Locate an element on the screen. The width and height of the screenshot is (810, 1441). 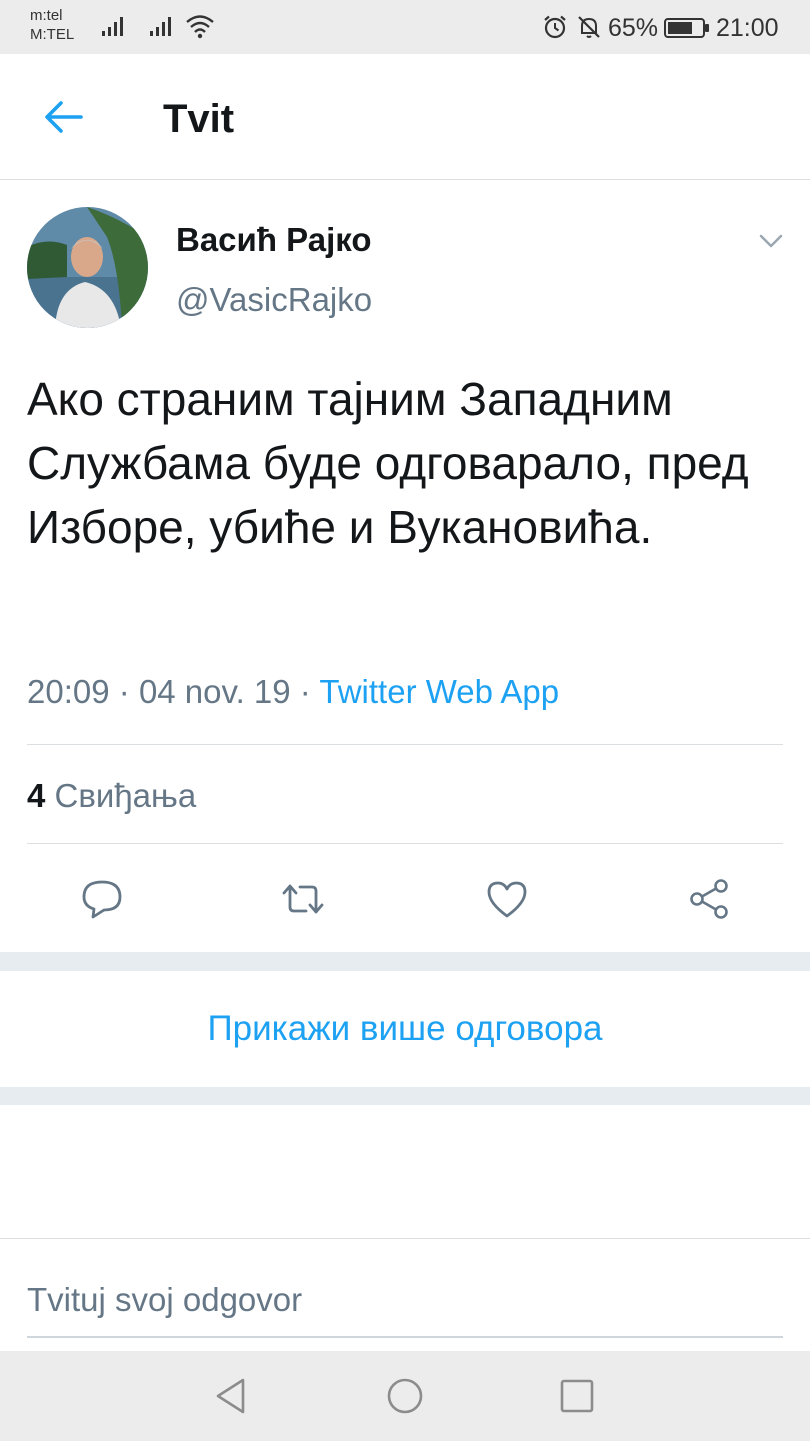
carrier-label-1: m:tel is located at coordinates (46, 15).